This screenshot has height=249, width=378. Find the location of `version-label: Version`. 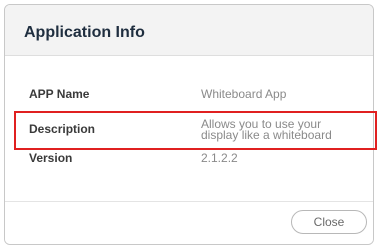

version-label: Version is located at coordinates (51, 158).